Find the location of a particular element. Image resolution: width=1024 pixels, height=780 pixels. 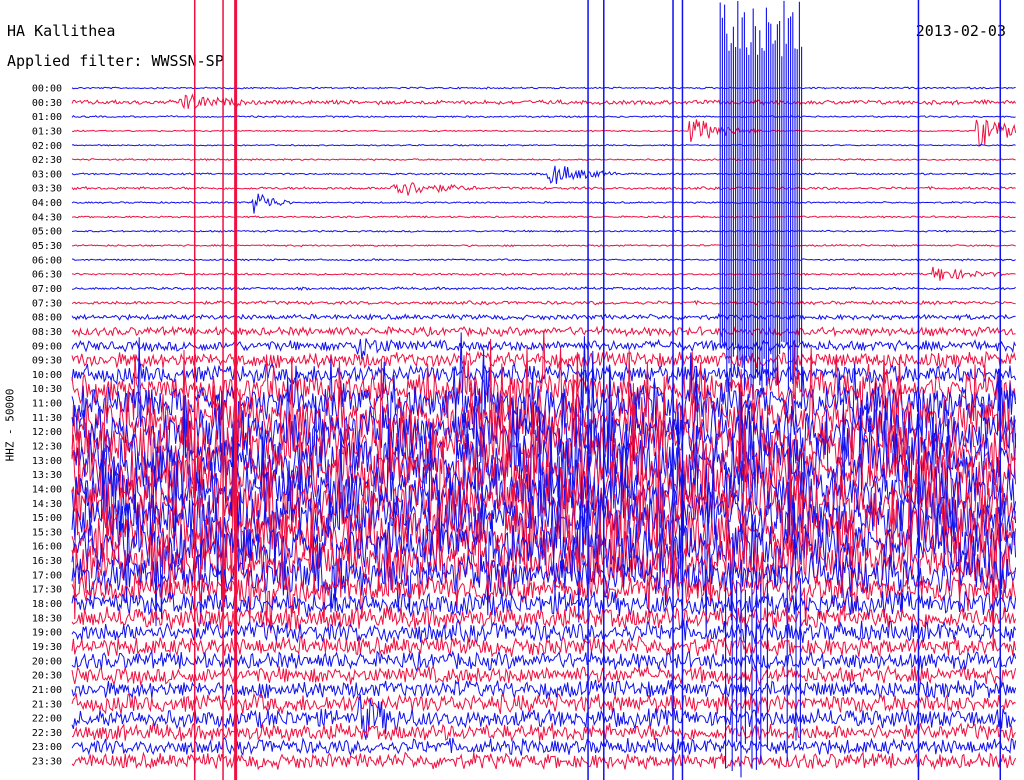

row-tick-label: 04:00 is located at coordinates (47, 203).